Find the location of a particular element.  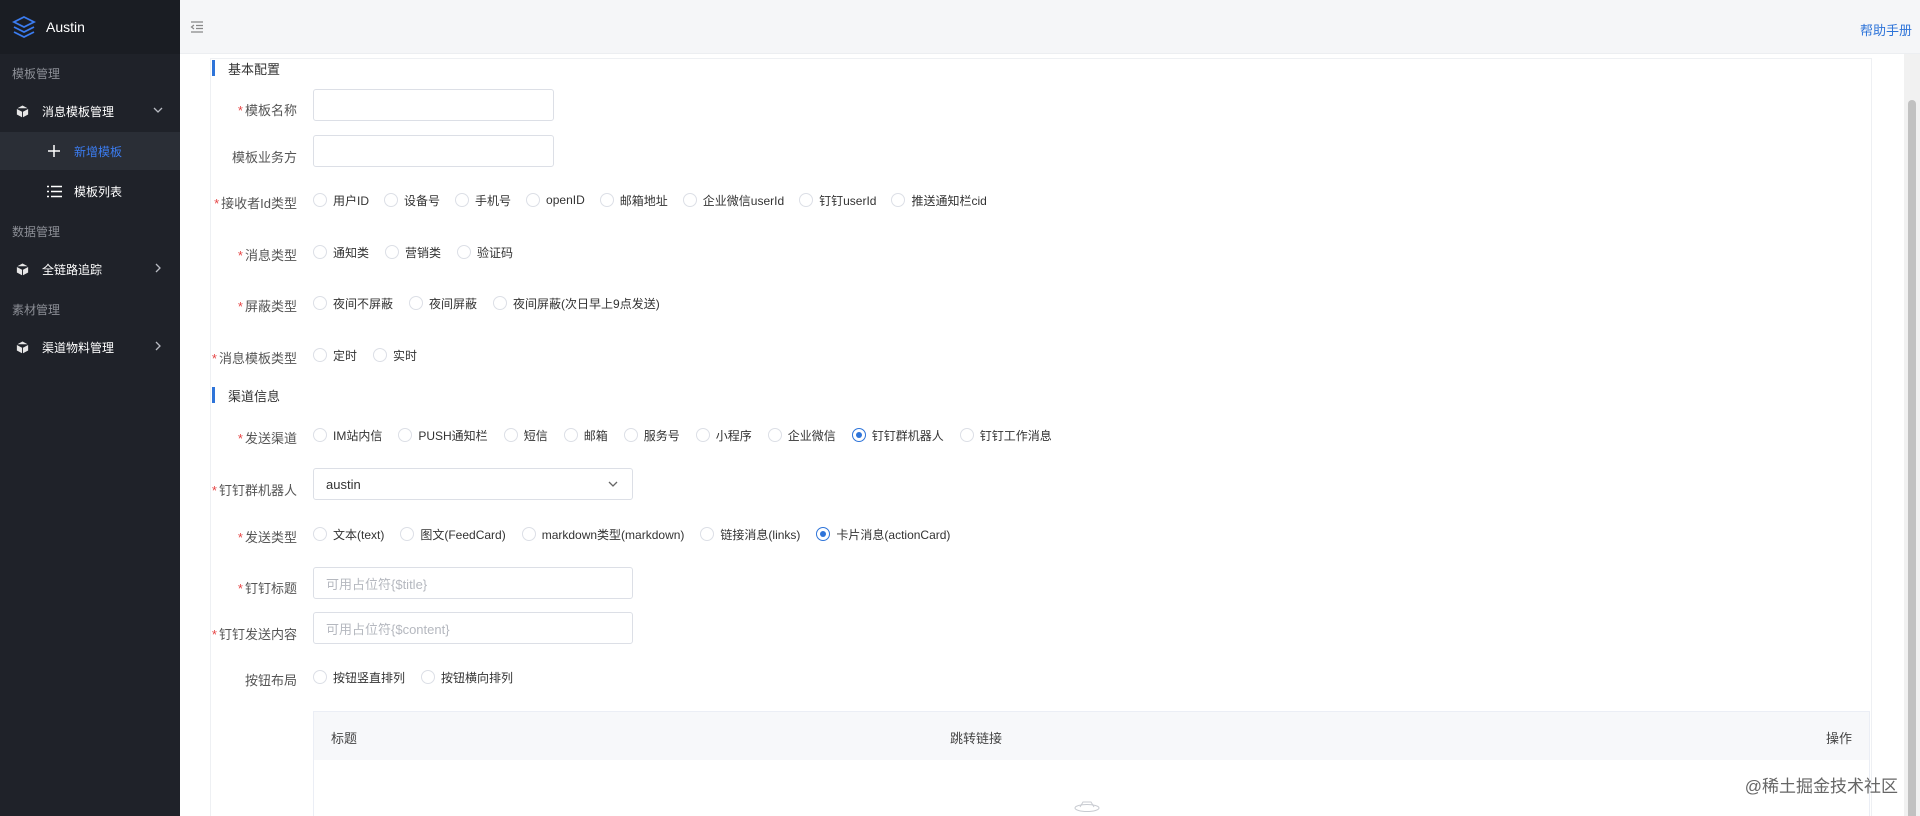

radio-btn-horizontal: 按钮横向排列 is located at coordinates (467, 677).